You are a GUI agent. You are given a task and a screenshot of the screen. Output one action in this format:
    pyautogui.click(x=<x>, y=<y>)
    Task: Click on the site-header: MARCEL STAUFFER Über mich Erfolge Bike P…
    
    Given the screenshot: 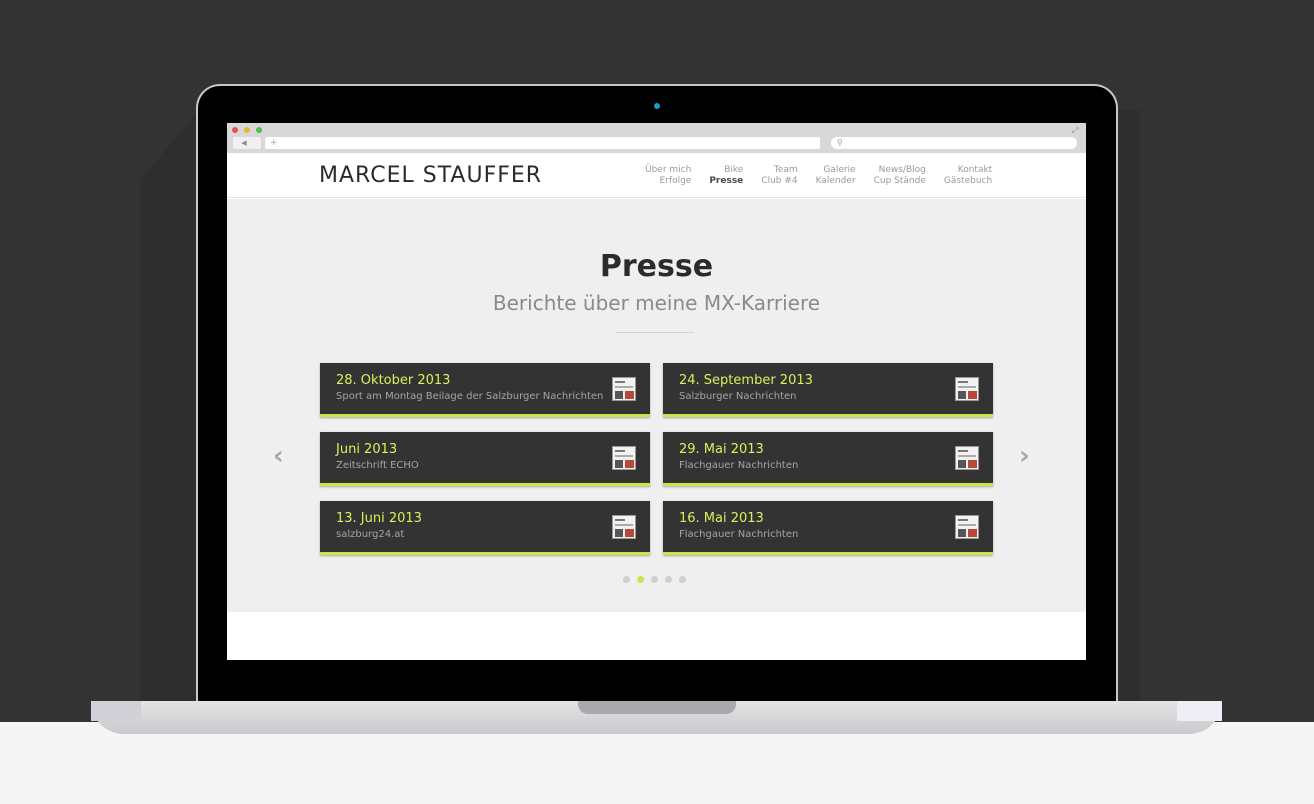 What is the action you would take?
    pyautogui.click(x=656, y=175)
    